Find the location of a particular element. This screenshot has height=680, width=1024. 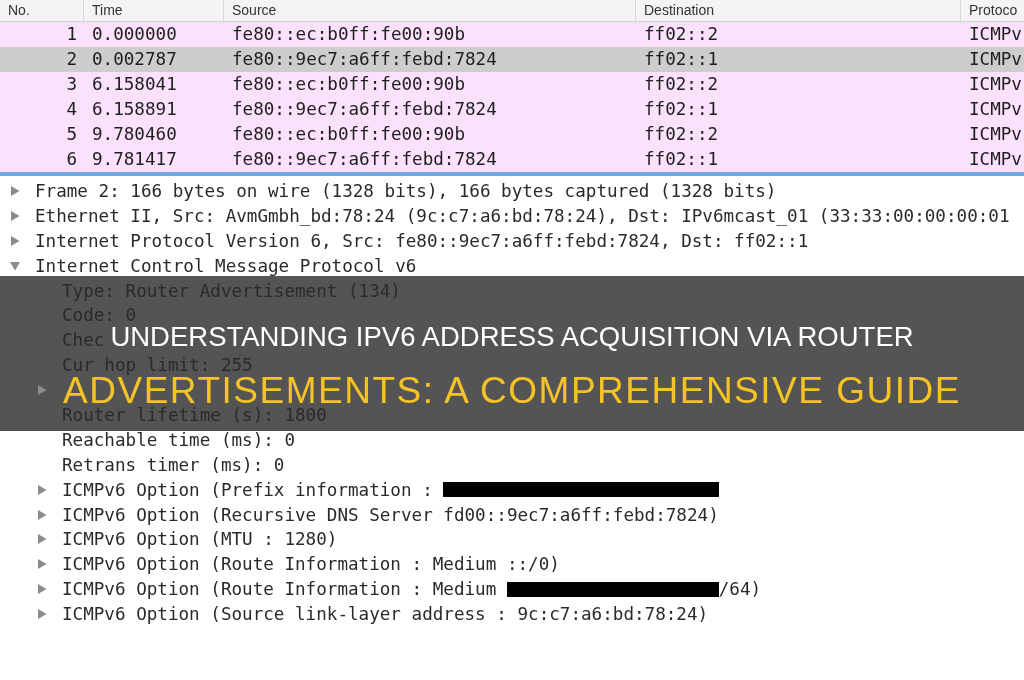

column-header: Source is located at coordinates (429, 10).